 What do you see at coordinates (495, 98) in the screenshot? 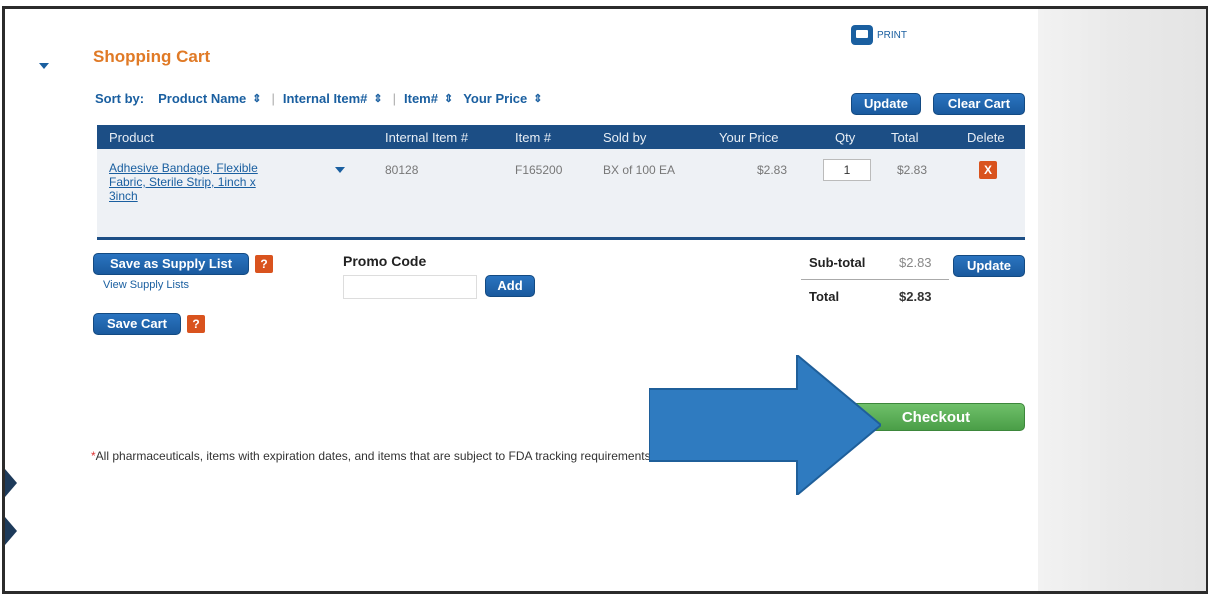
I see `sort-option-your-price: Your Price` at bounding box center [495, 98].